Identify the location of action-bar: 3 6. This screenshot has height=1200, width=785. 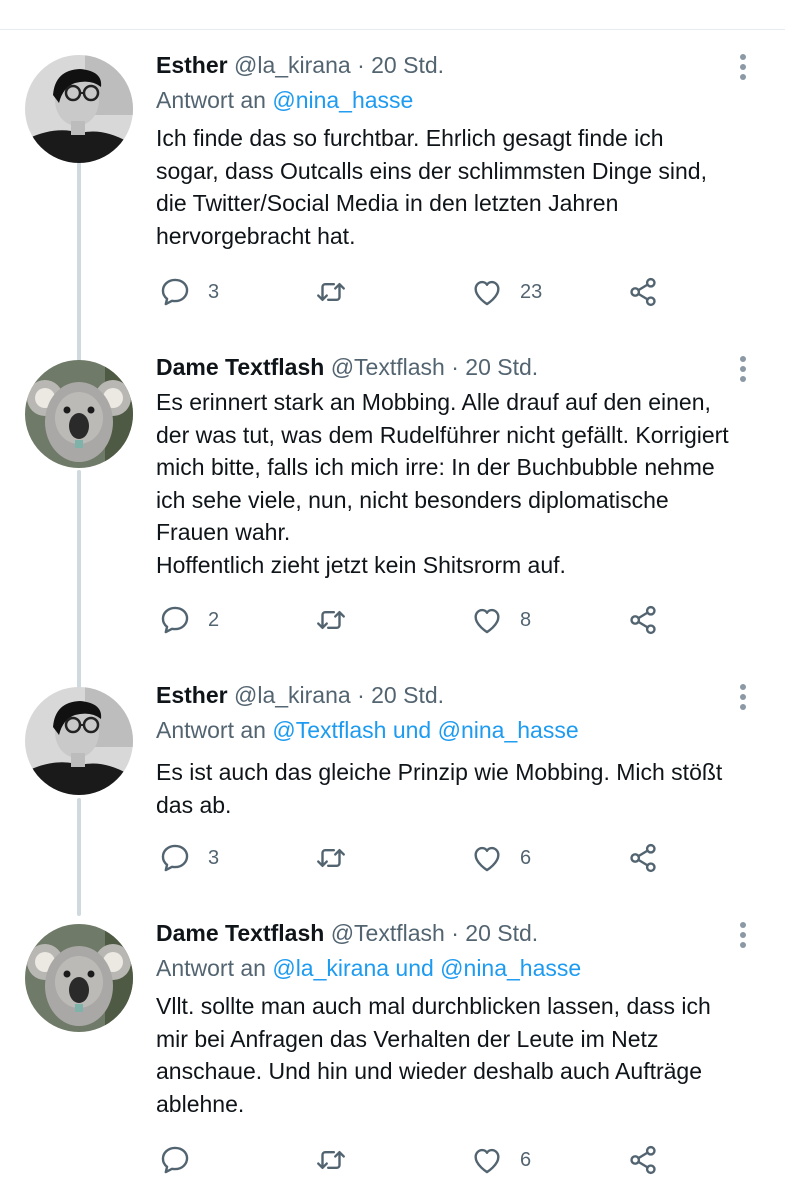
(392, 858).